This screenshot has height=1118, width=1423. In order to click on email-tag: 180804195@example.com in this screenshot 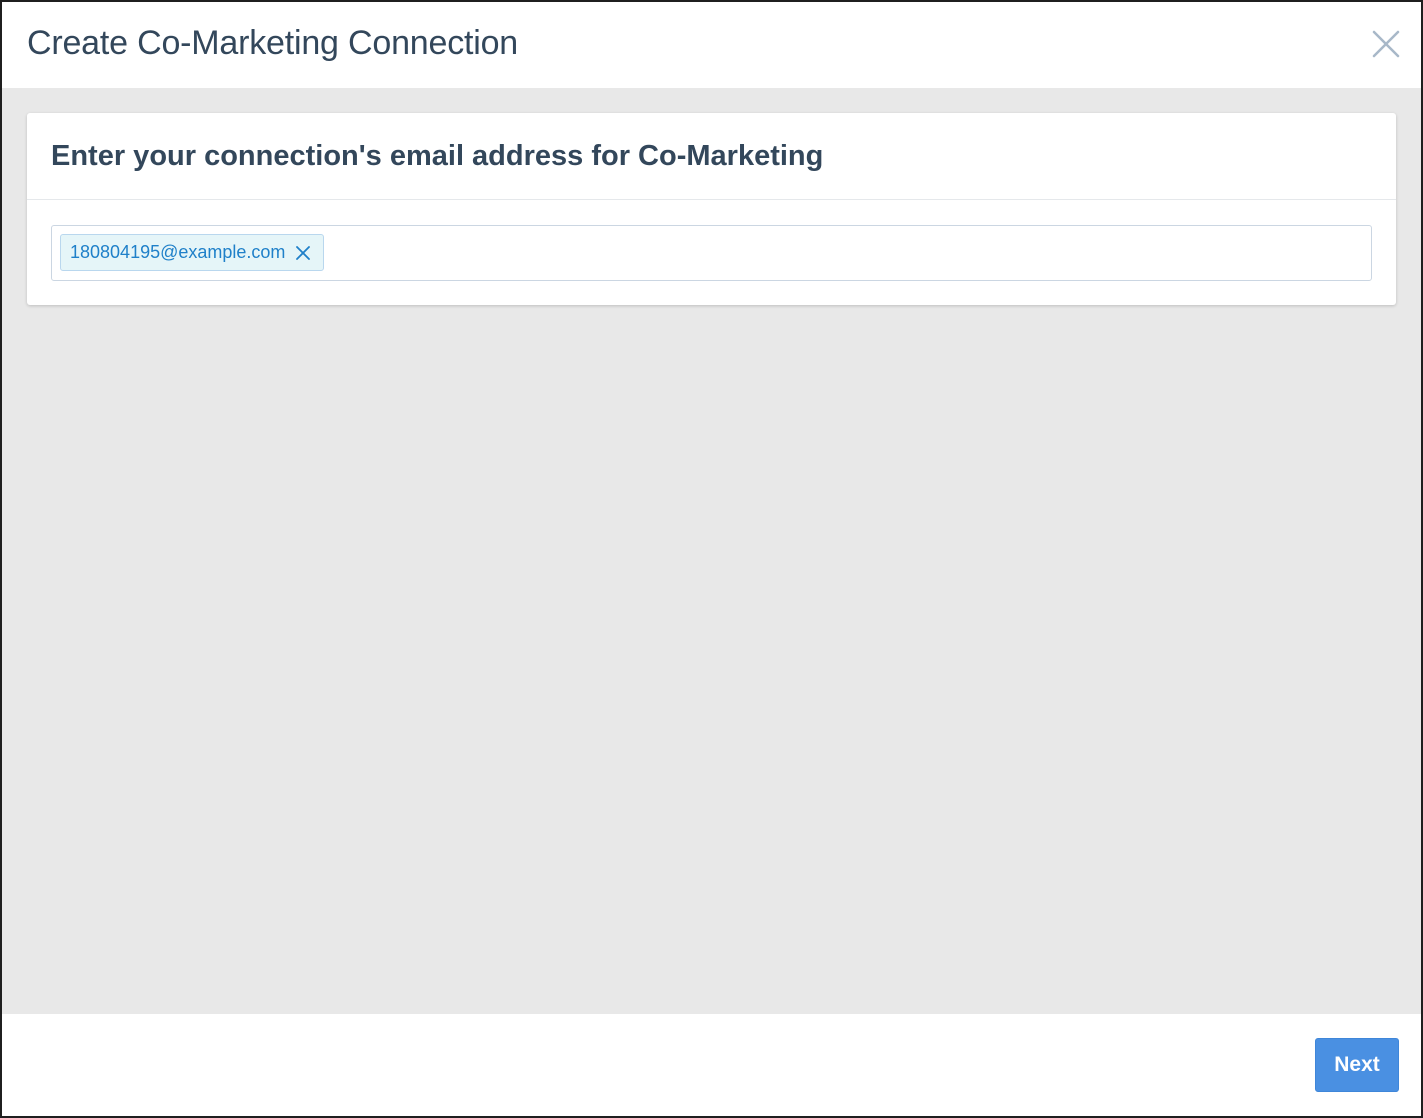, I will do `click(192, 252)`.